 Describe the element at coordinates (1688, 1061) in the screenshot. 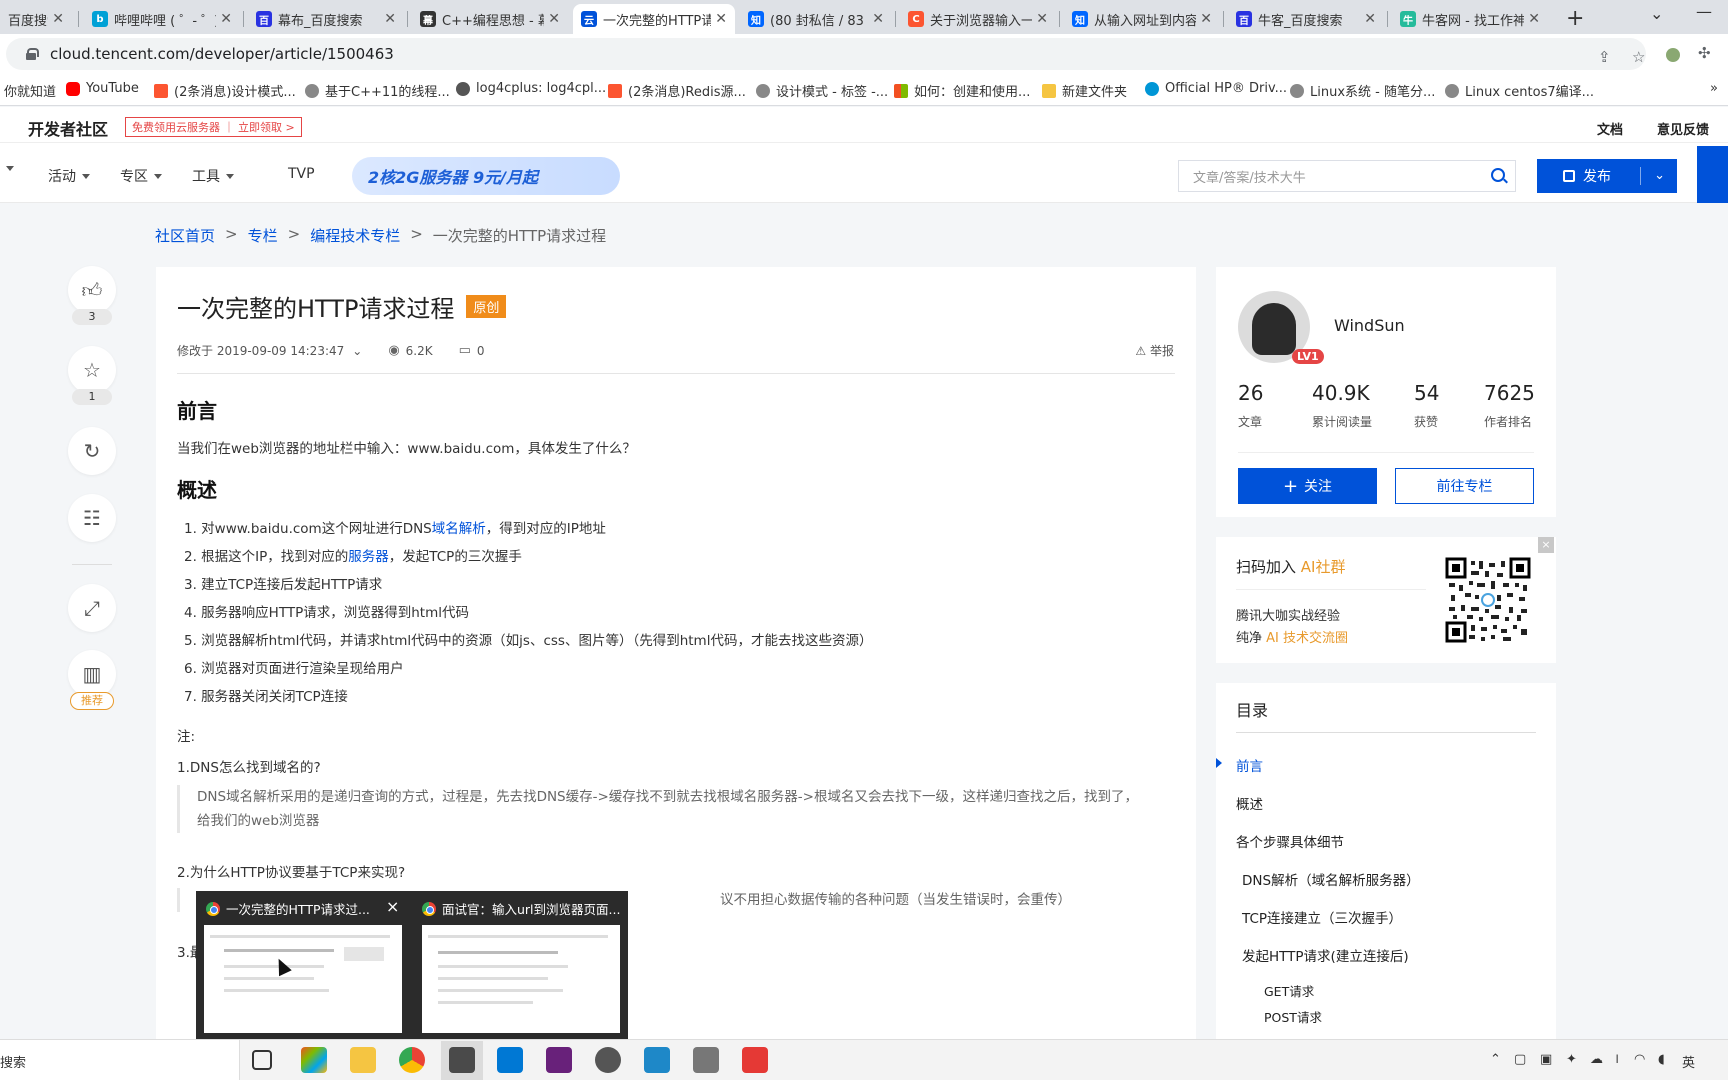

I see `ime-indicator: 英` at that location.